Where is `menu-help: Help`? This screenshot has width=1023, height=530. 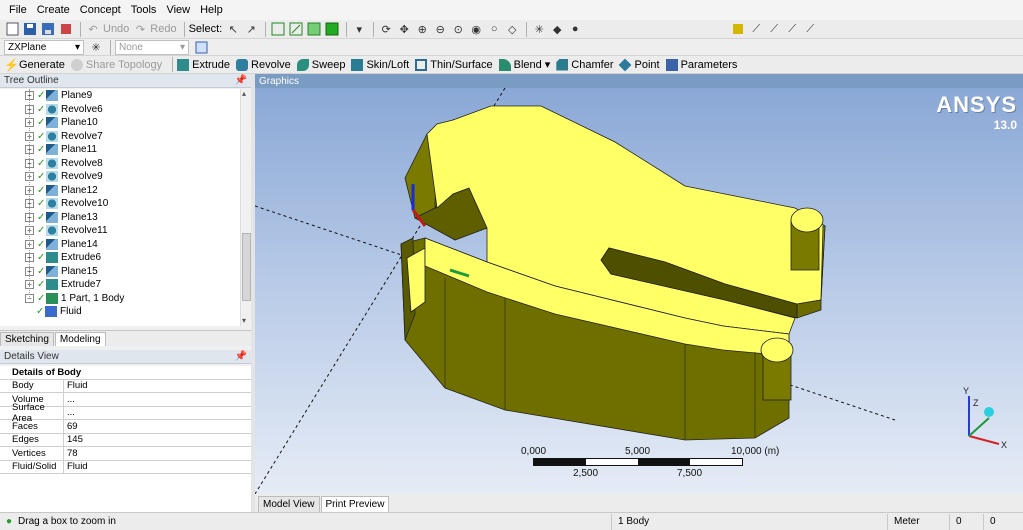
menu-help: Help is located at coordinates (211, 10).